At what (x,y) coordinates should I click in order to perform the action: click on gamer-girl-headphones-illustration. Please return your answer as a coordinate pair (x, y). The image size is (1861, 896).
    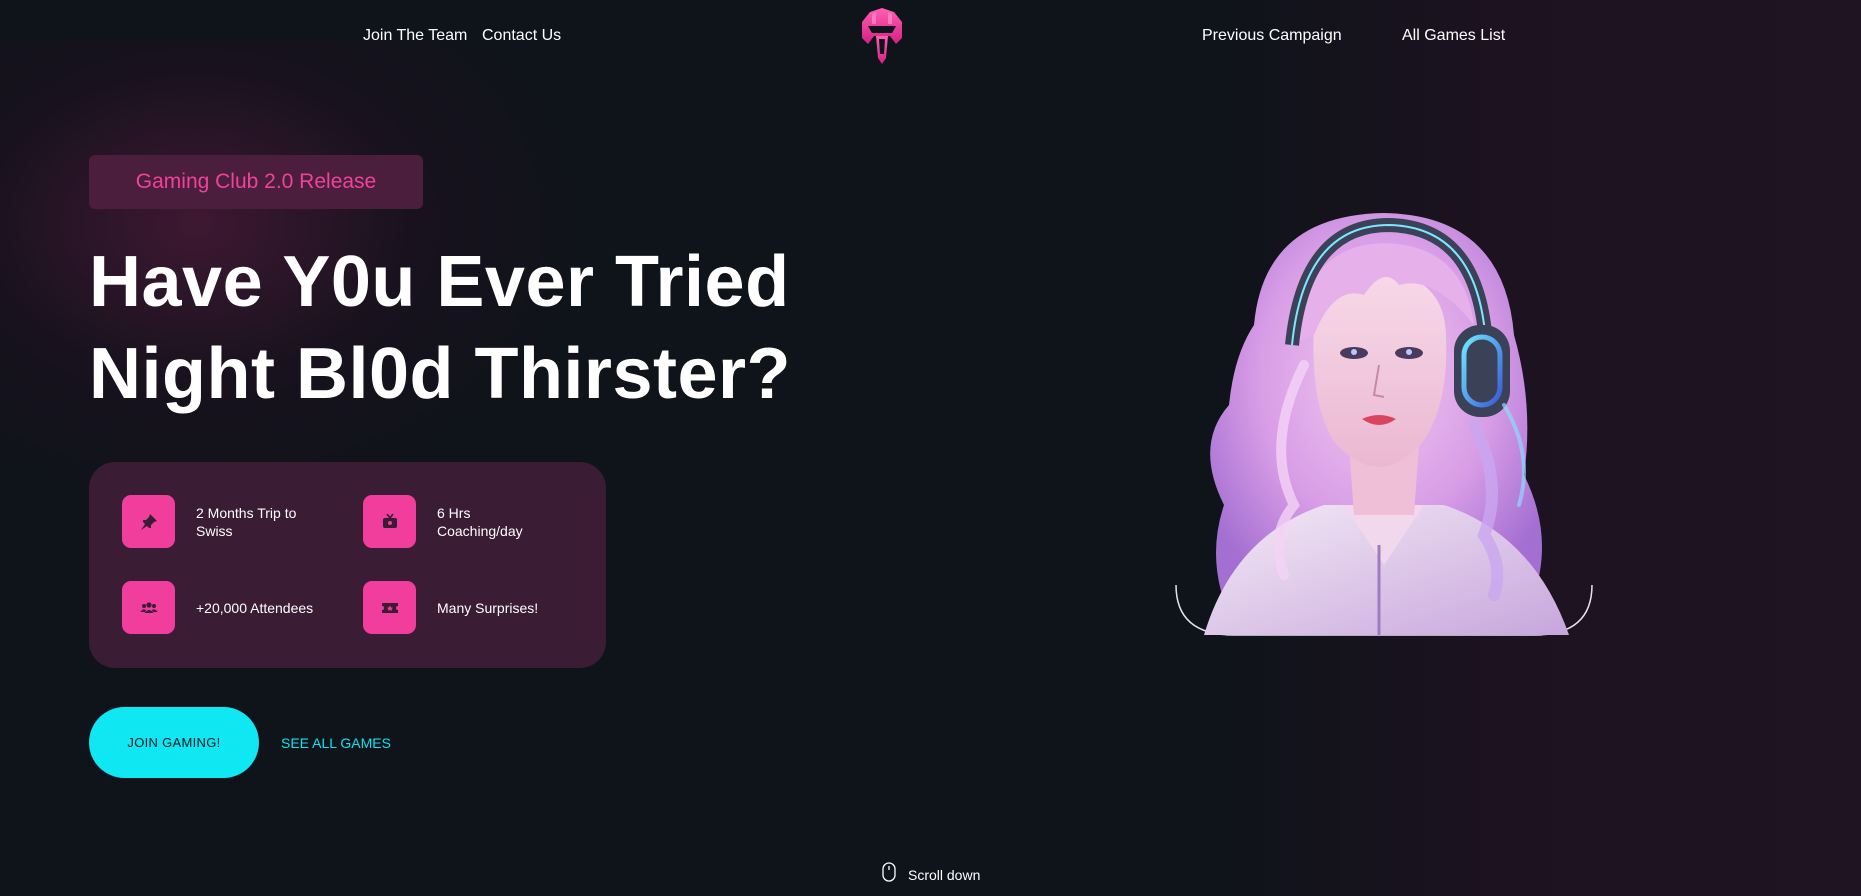
    Looking at the image, I should click on (1384, 421).